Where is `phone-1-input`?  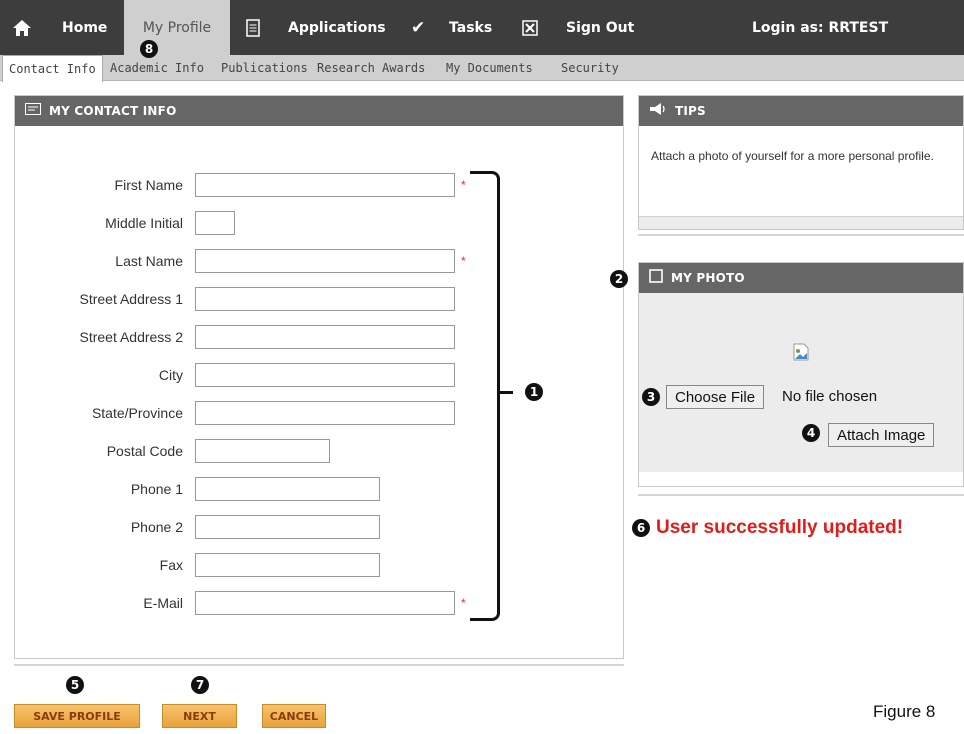
phone-1-input is located at coordinates (287, 489).